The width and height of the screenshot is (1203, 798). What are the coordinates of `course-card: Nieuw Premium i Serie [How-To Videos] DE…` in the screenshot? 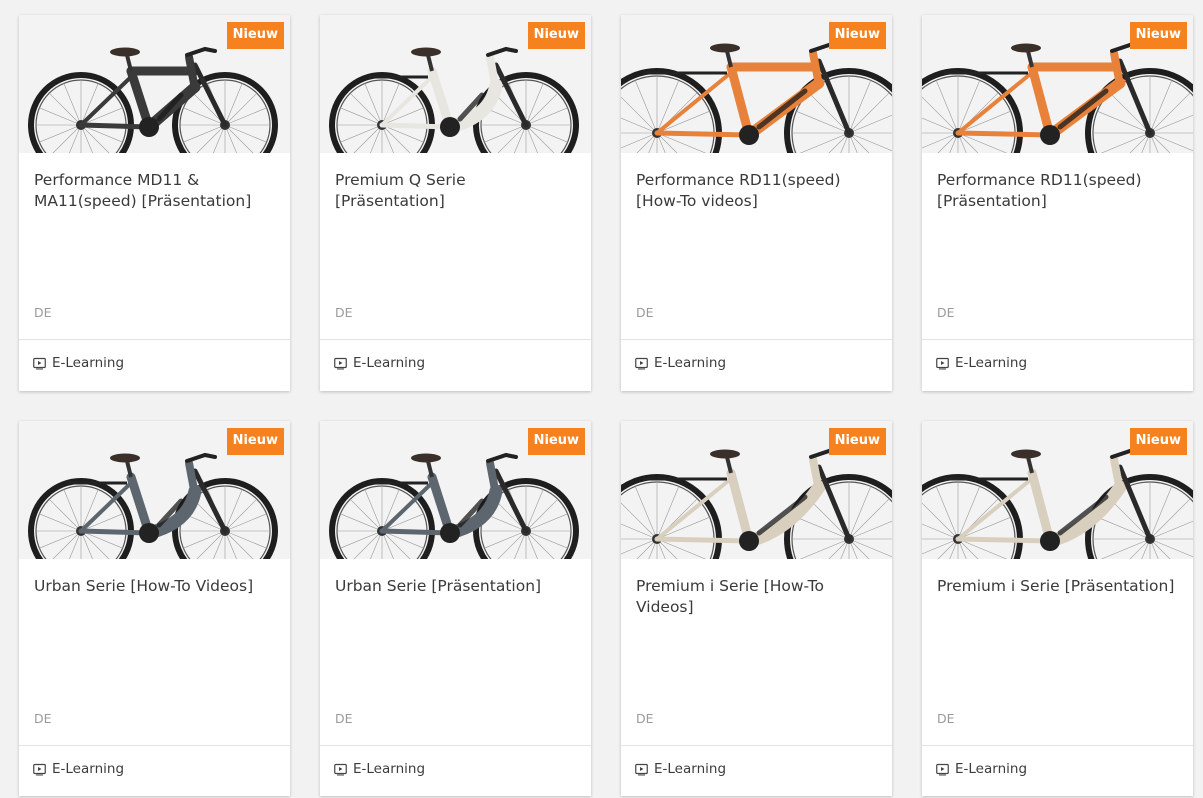 It's located at (756, 608).